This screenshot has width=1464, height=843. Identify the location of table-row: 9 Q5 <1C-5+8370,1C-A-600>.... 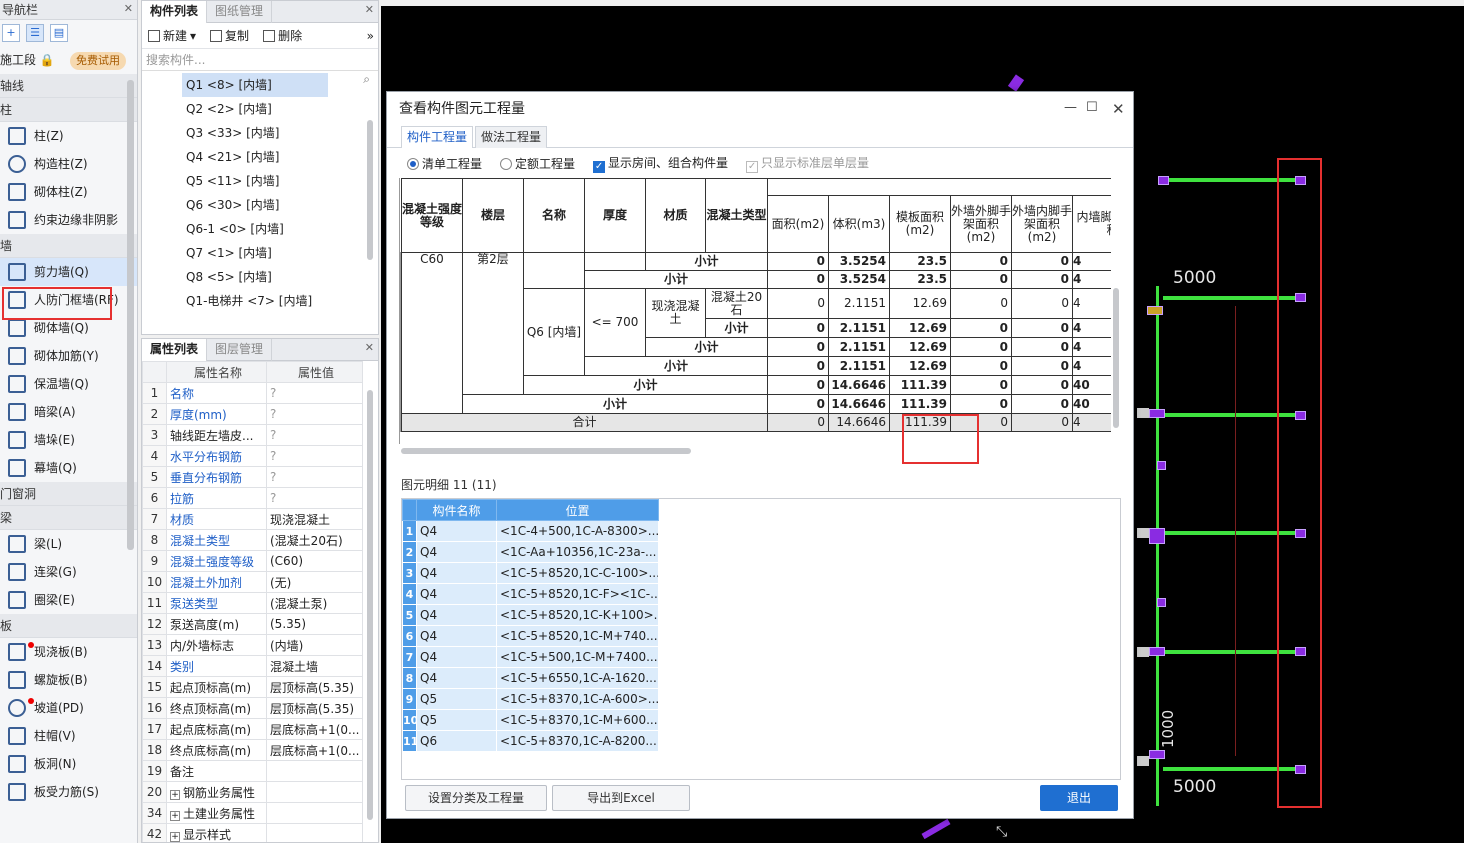
(530, 699).